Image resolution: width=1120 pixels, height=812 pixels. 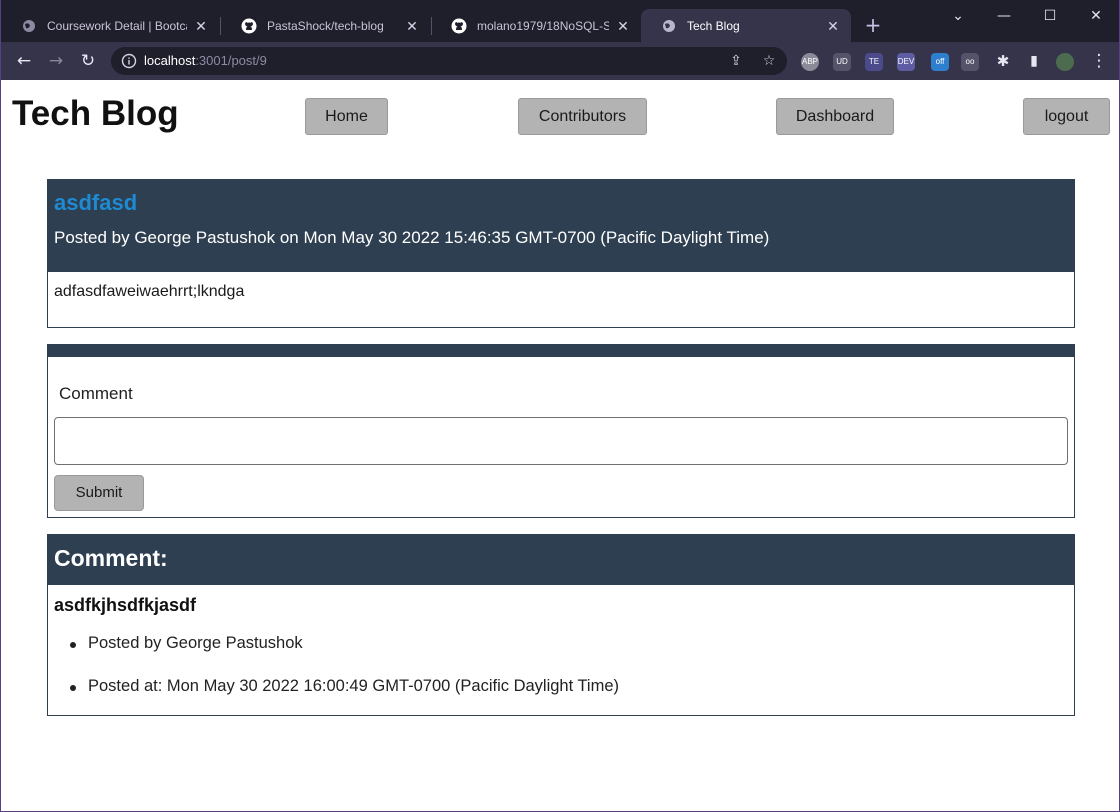 What do you see at coordinates (231, 60) in the screenshot?
I see `url-path: :3001/post/9` at bounding box center [231, 60].